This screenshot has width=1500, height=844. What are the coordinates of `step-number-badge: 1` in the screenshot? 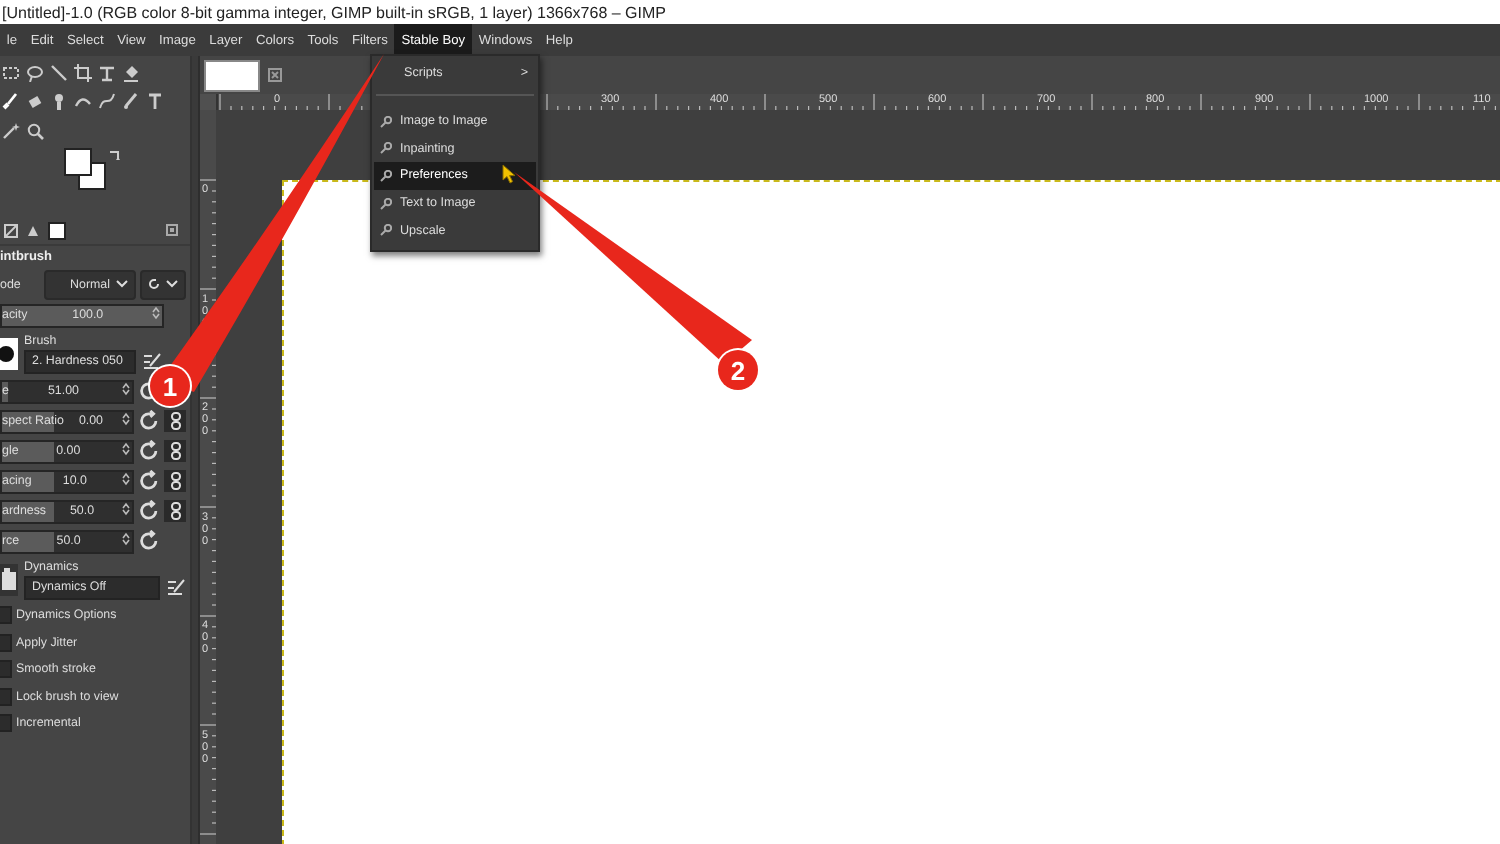 It's located at (170, 386).